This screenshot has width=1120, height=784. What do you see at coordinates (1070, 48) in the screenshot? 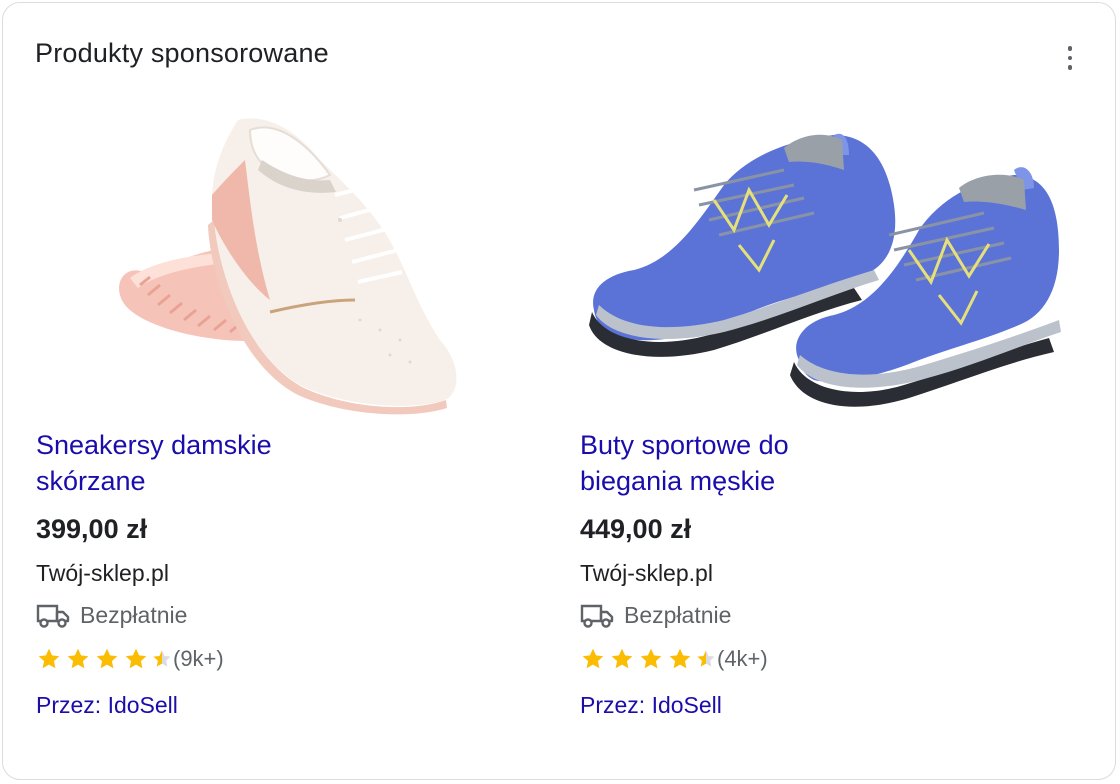
I see `more-vert-icon` at bounding box center [1070, 48].